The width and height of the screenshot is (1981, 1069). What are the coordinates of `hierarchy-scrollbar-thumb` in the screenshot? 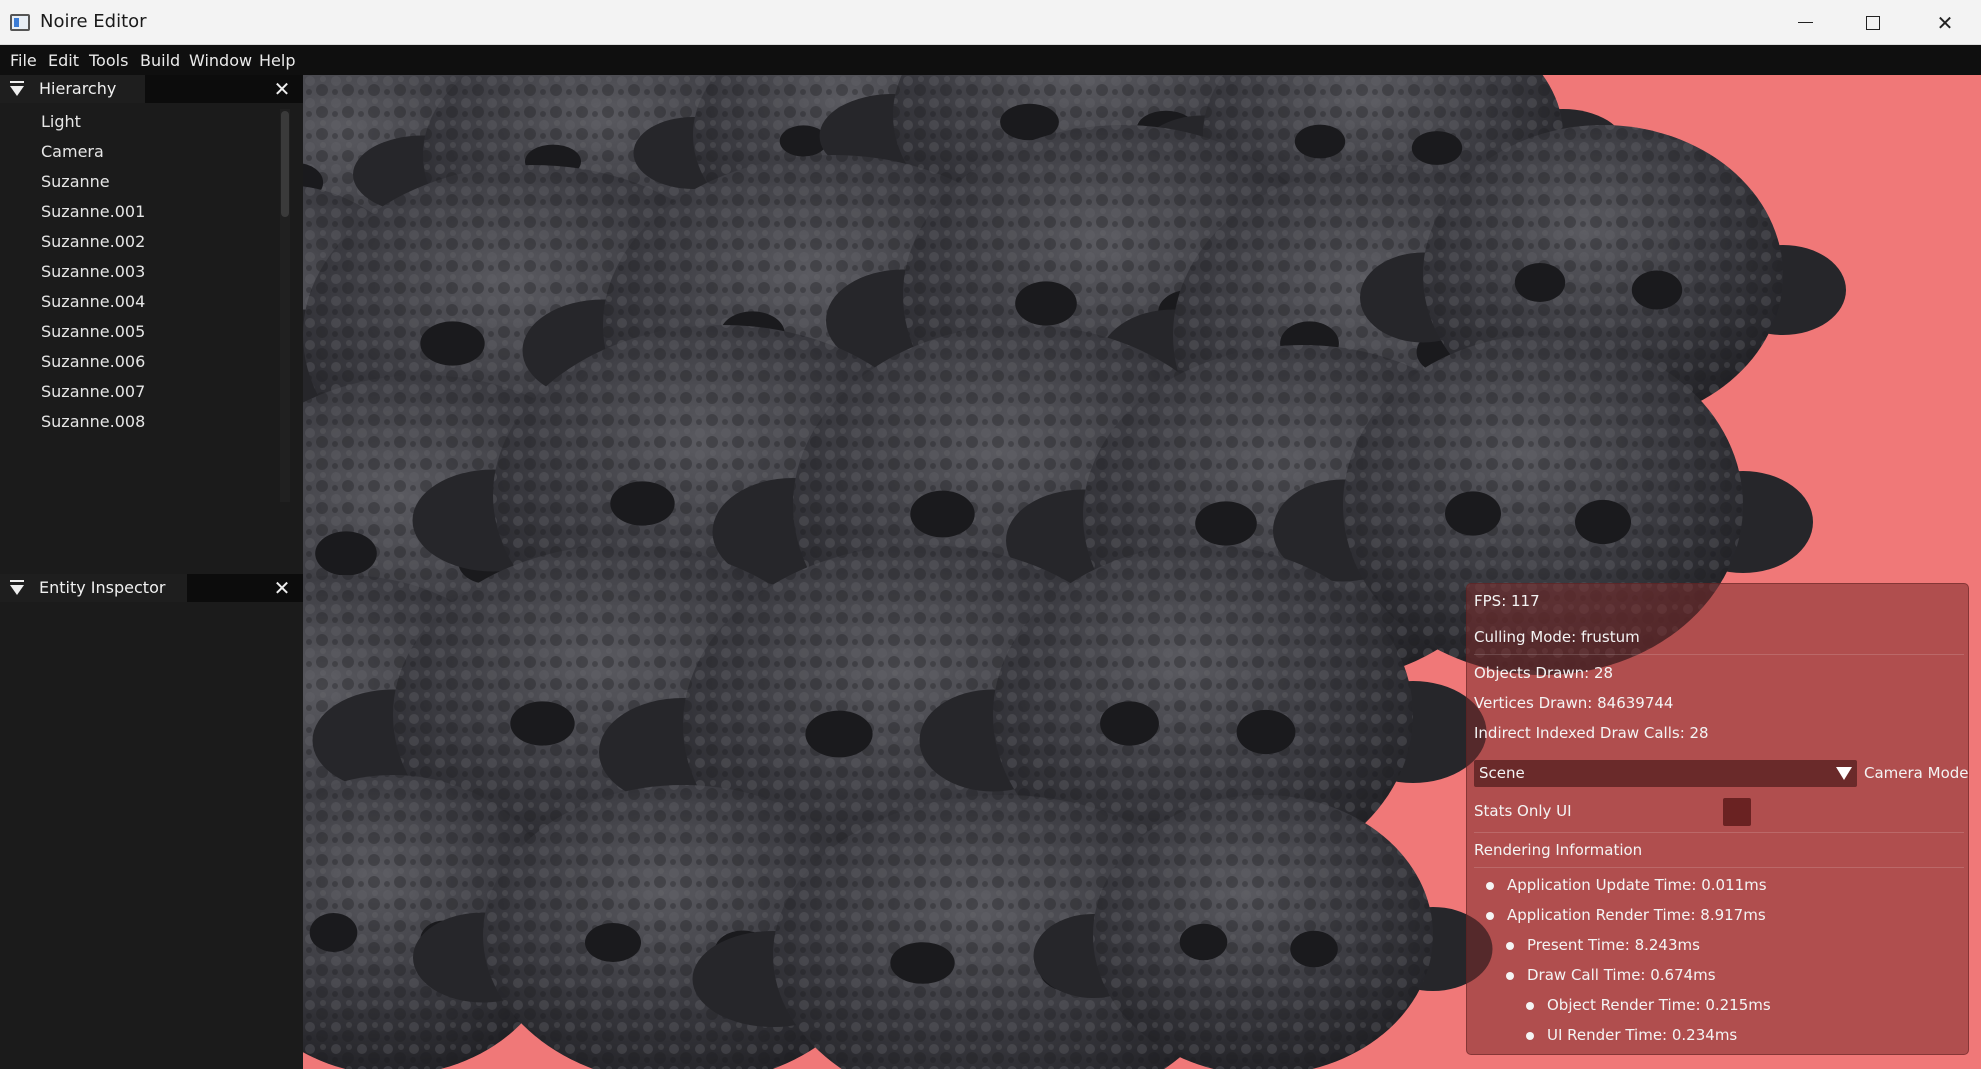 It's located at (285, 164).